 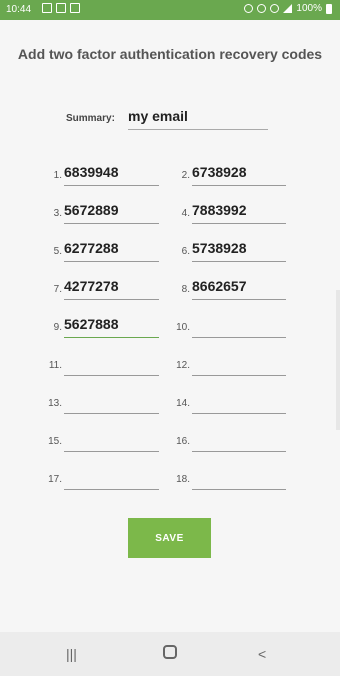 What do you see at coordinates (57, 327) in the screenshot?
I see `code-label-9: 9.` at bounding box center [57, 327].